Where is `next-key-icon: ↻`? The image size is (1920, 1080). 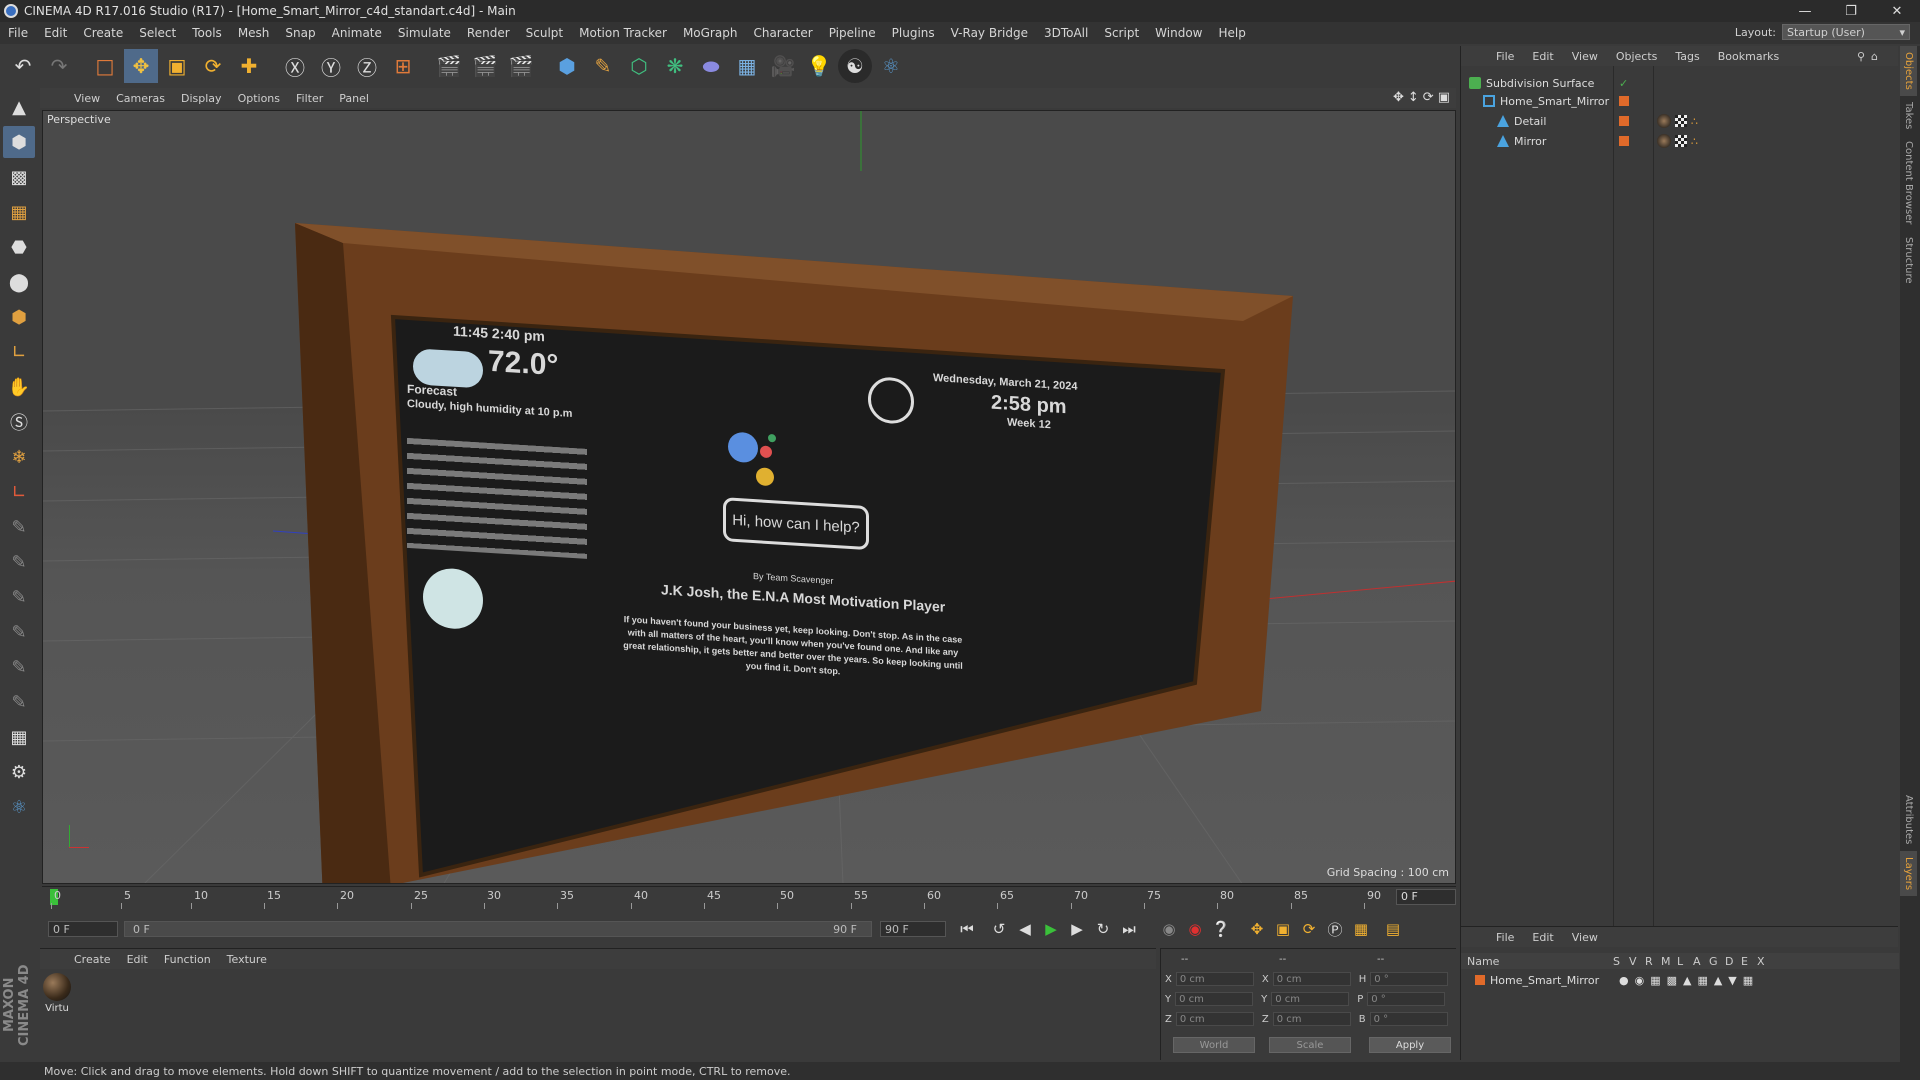
next-key-icon: ↻ is located at coordinates (1103, 929).